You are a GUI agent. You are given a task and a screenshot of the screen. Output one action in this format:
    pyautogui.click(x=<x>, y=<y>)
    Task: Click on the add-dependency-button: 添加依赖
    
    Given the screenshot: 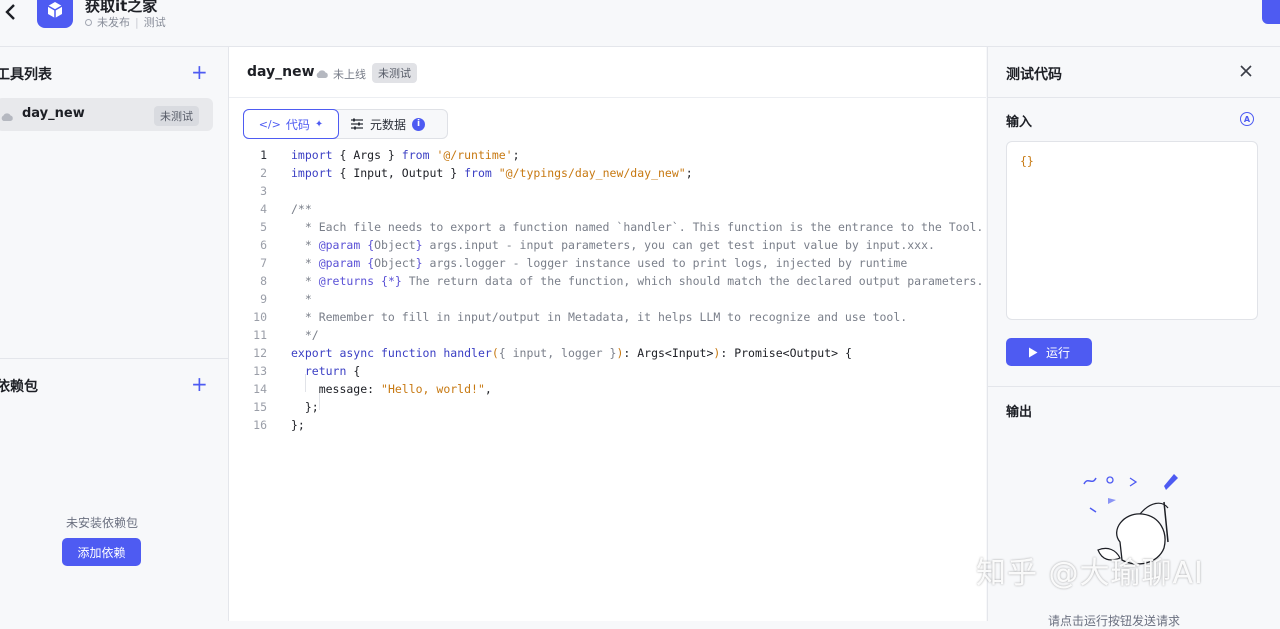 What is the action you would take?
    pyautogui.click(x=101, y=552)
    